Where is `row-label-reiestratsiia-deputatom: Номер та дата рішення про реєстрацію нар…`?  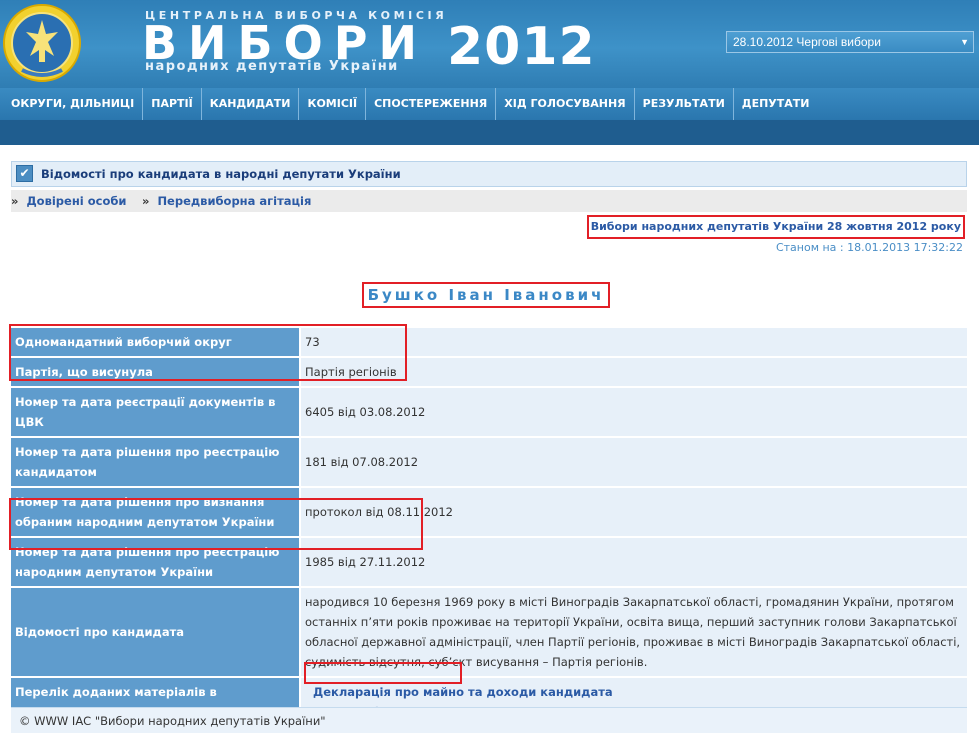
row-label-reiestratsiia-deputatom: Номер та дата рішення про реєстрацію нар… is located at coordinates (156, 562).